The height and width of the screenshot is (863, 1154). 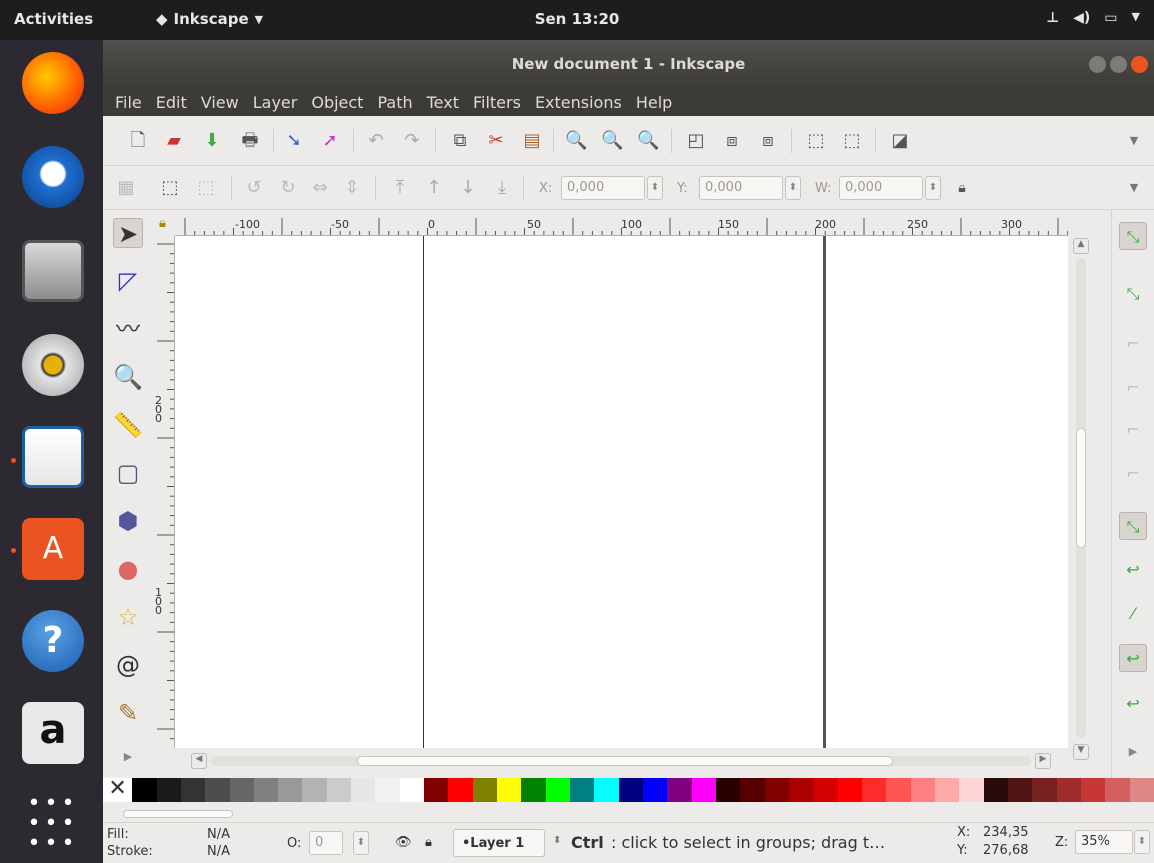 What do you see at coordinates (603, 188) in the screenshot?
I see `x-input: 0,000` at bounding box center [603, 188].